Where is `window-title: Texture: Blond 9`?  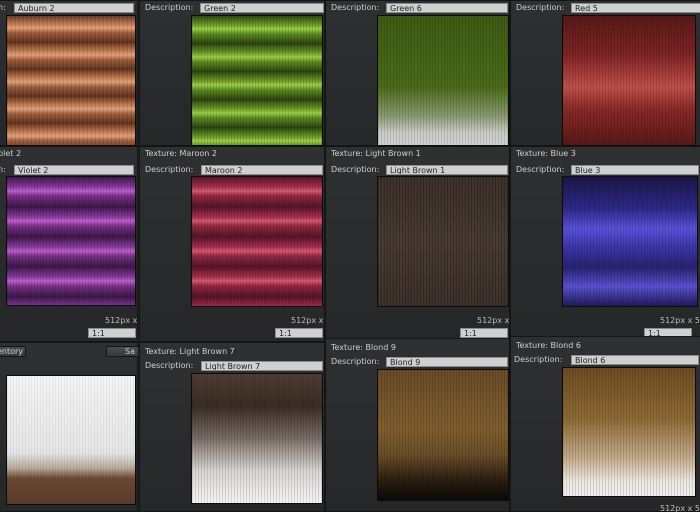 window-title: Texture: Blond 9 is located at coordinates (363, 347).